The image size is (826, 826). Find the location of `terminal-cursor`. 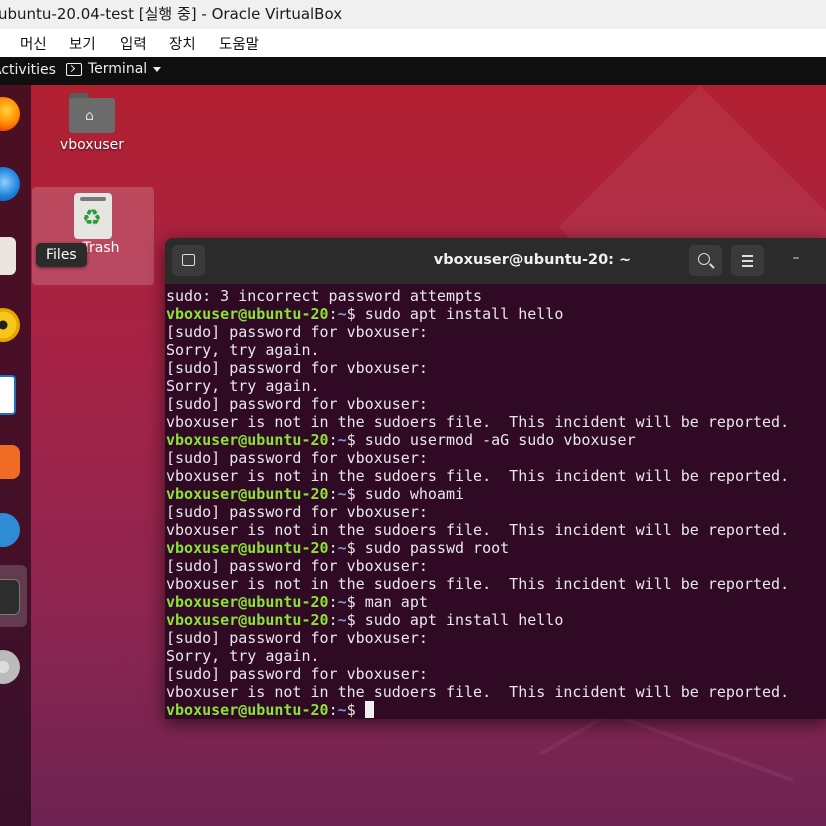

terminal-cursor is located at coordinates (369, 709).